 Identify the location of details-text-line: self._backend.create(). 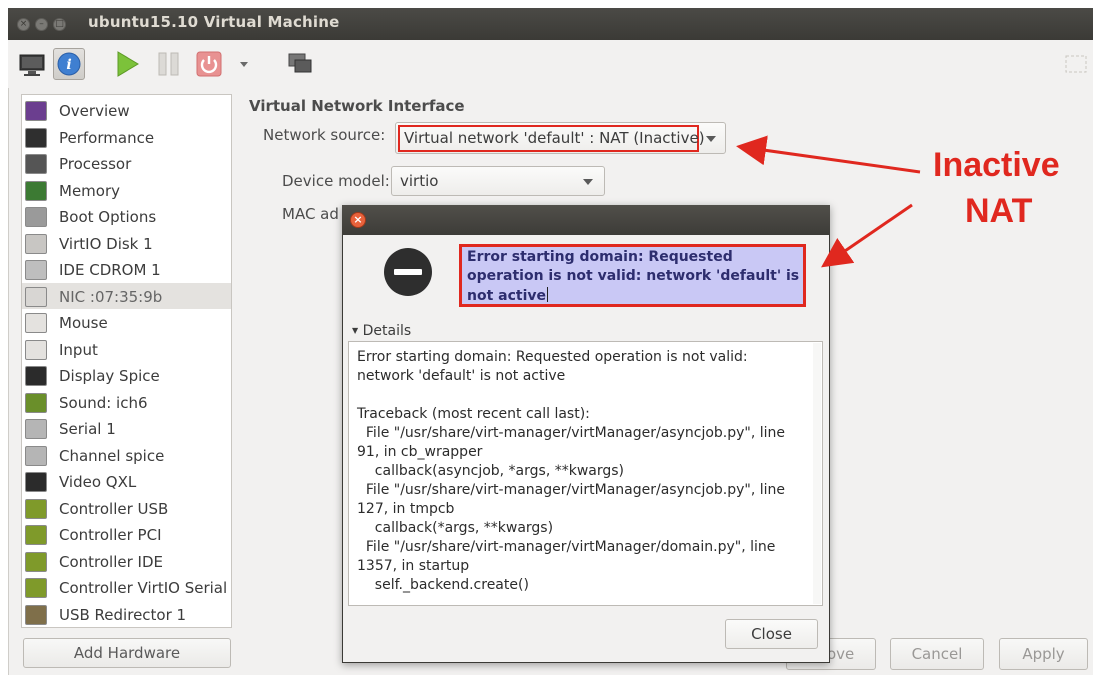
(443, 585).